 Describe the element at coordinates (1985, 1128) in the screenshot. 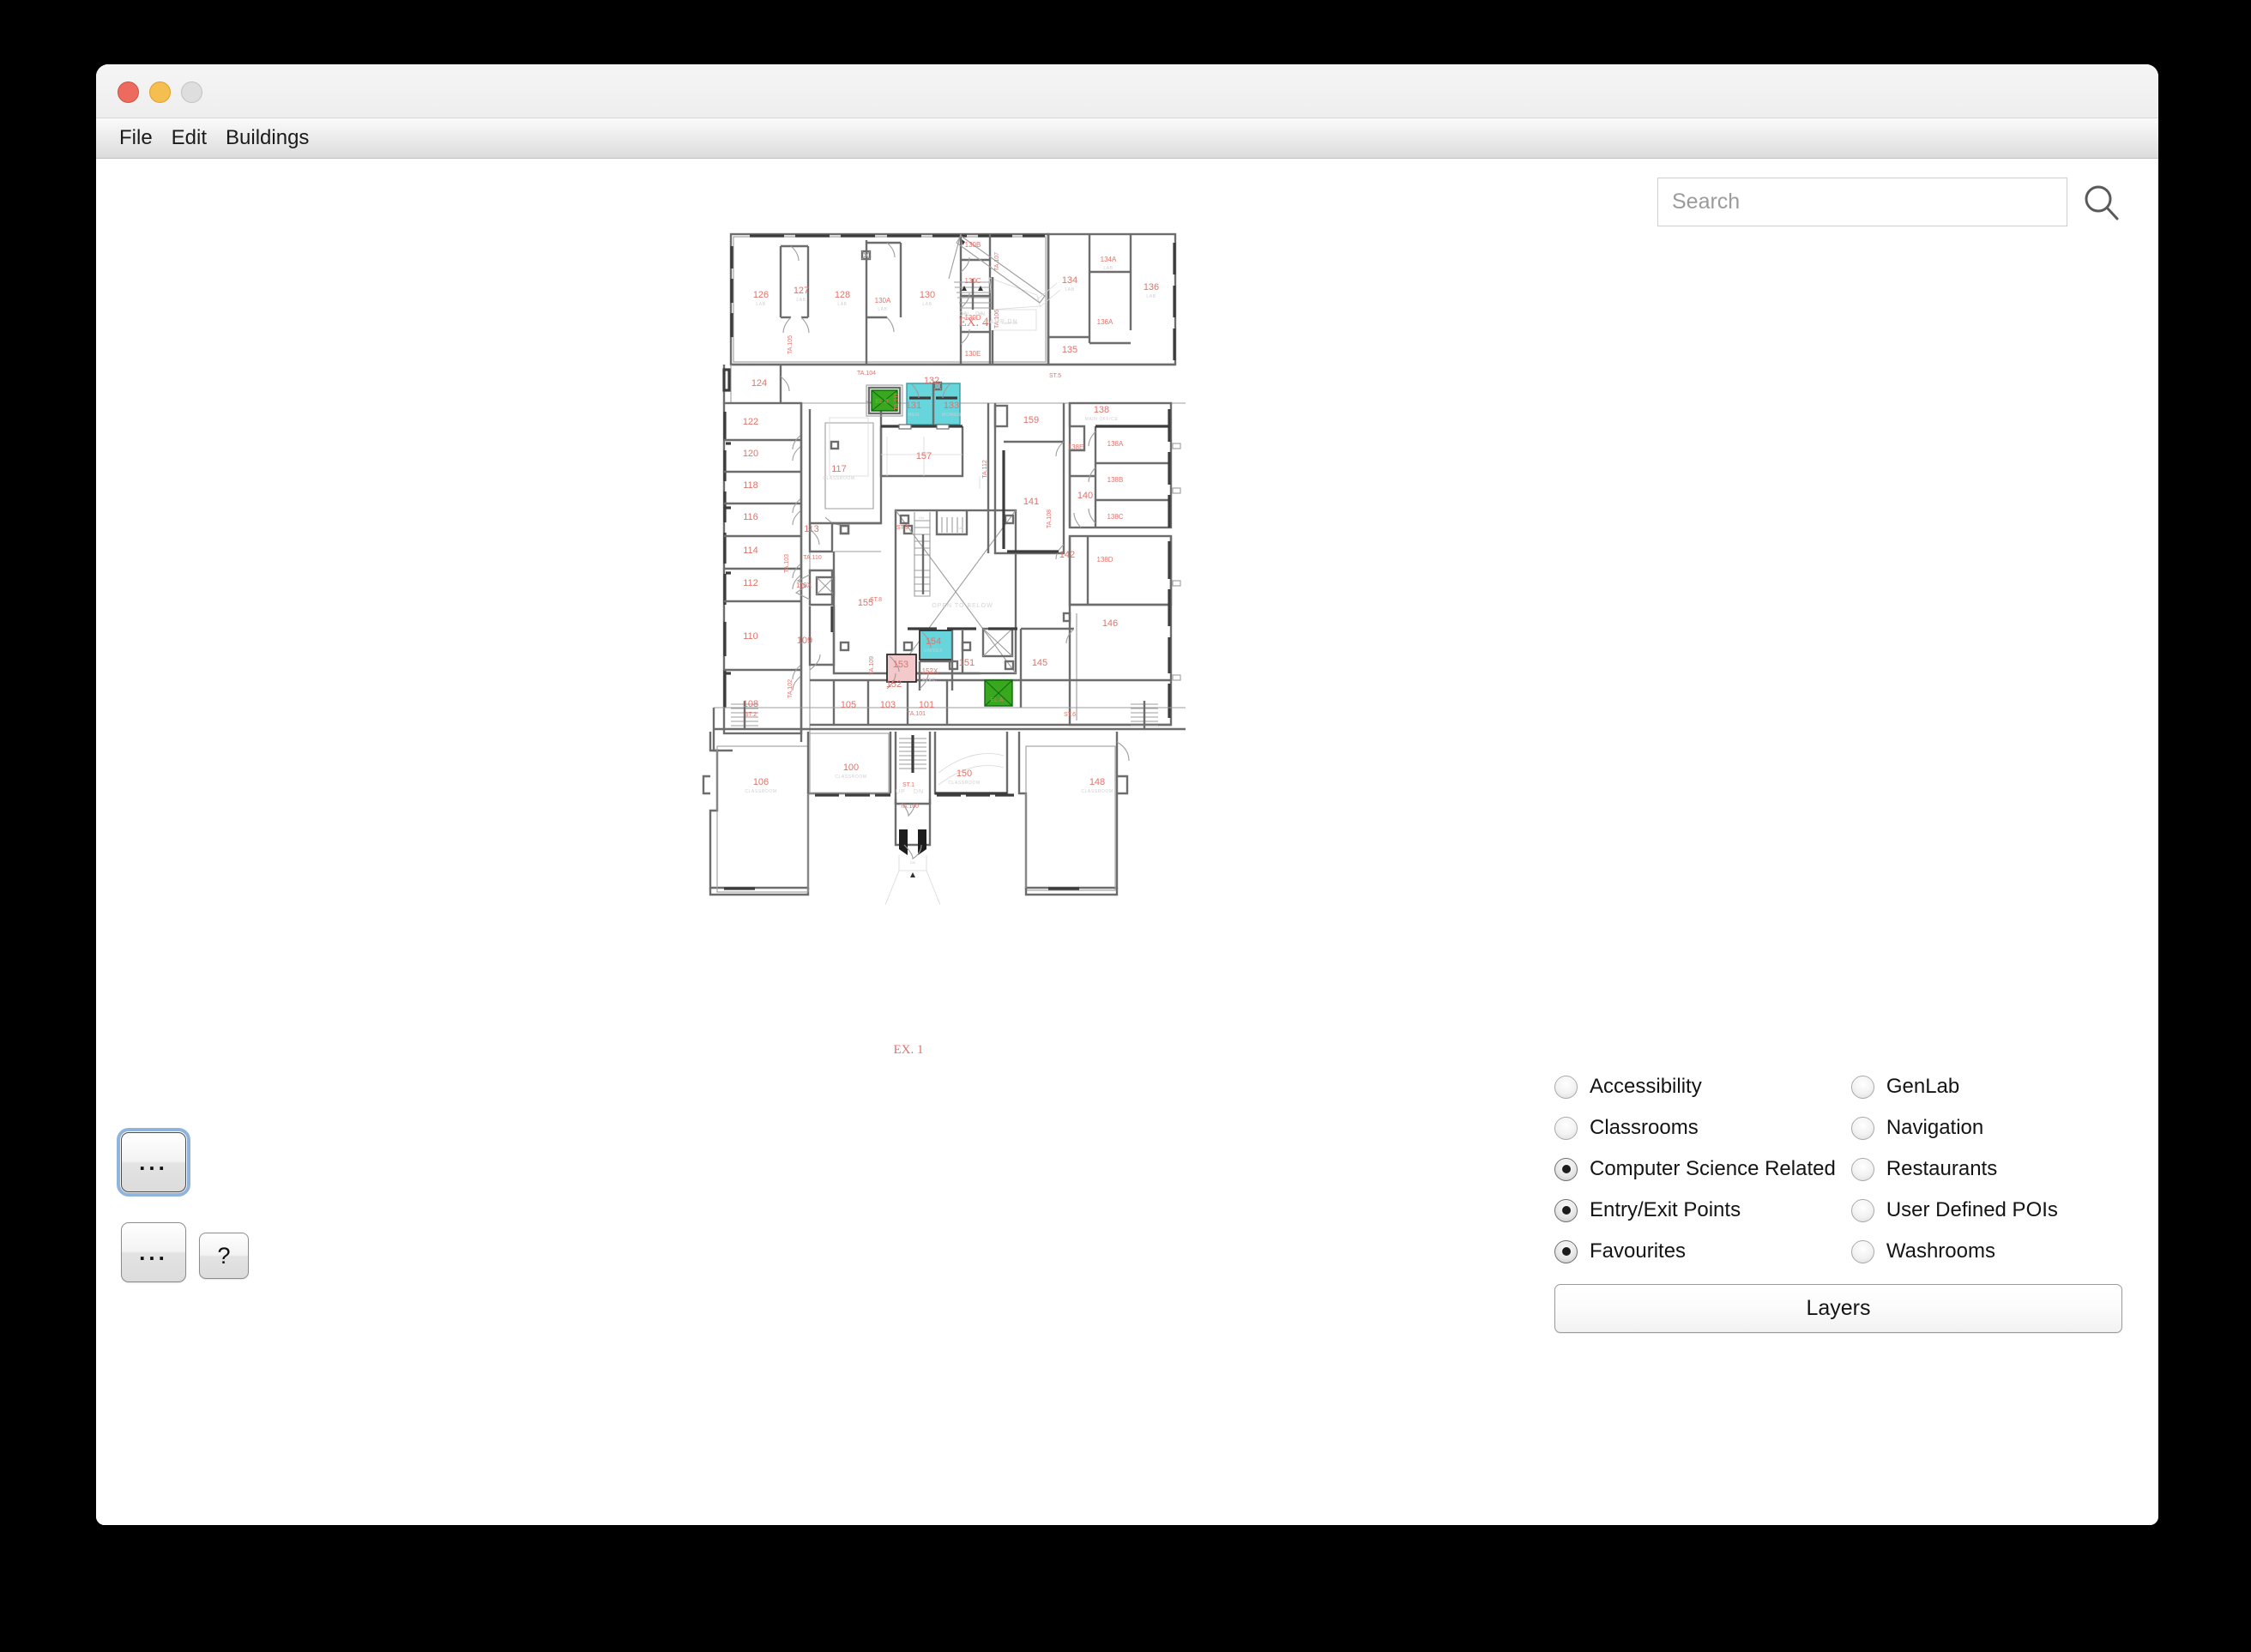

I see `filter-navigation: Navigation` at that location.